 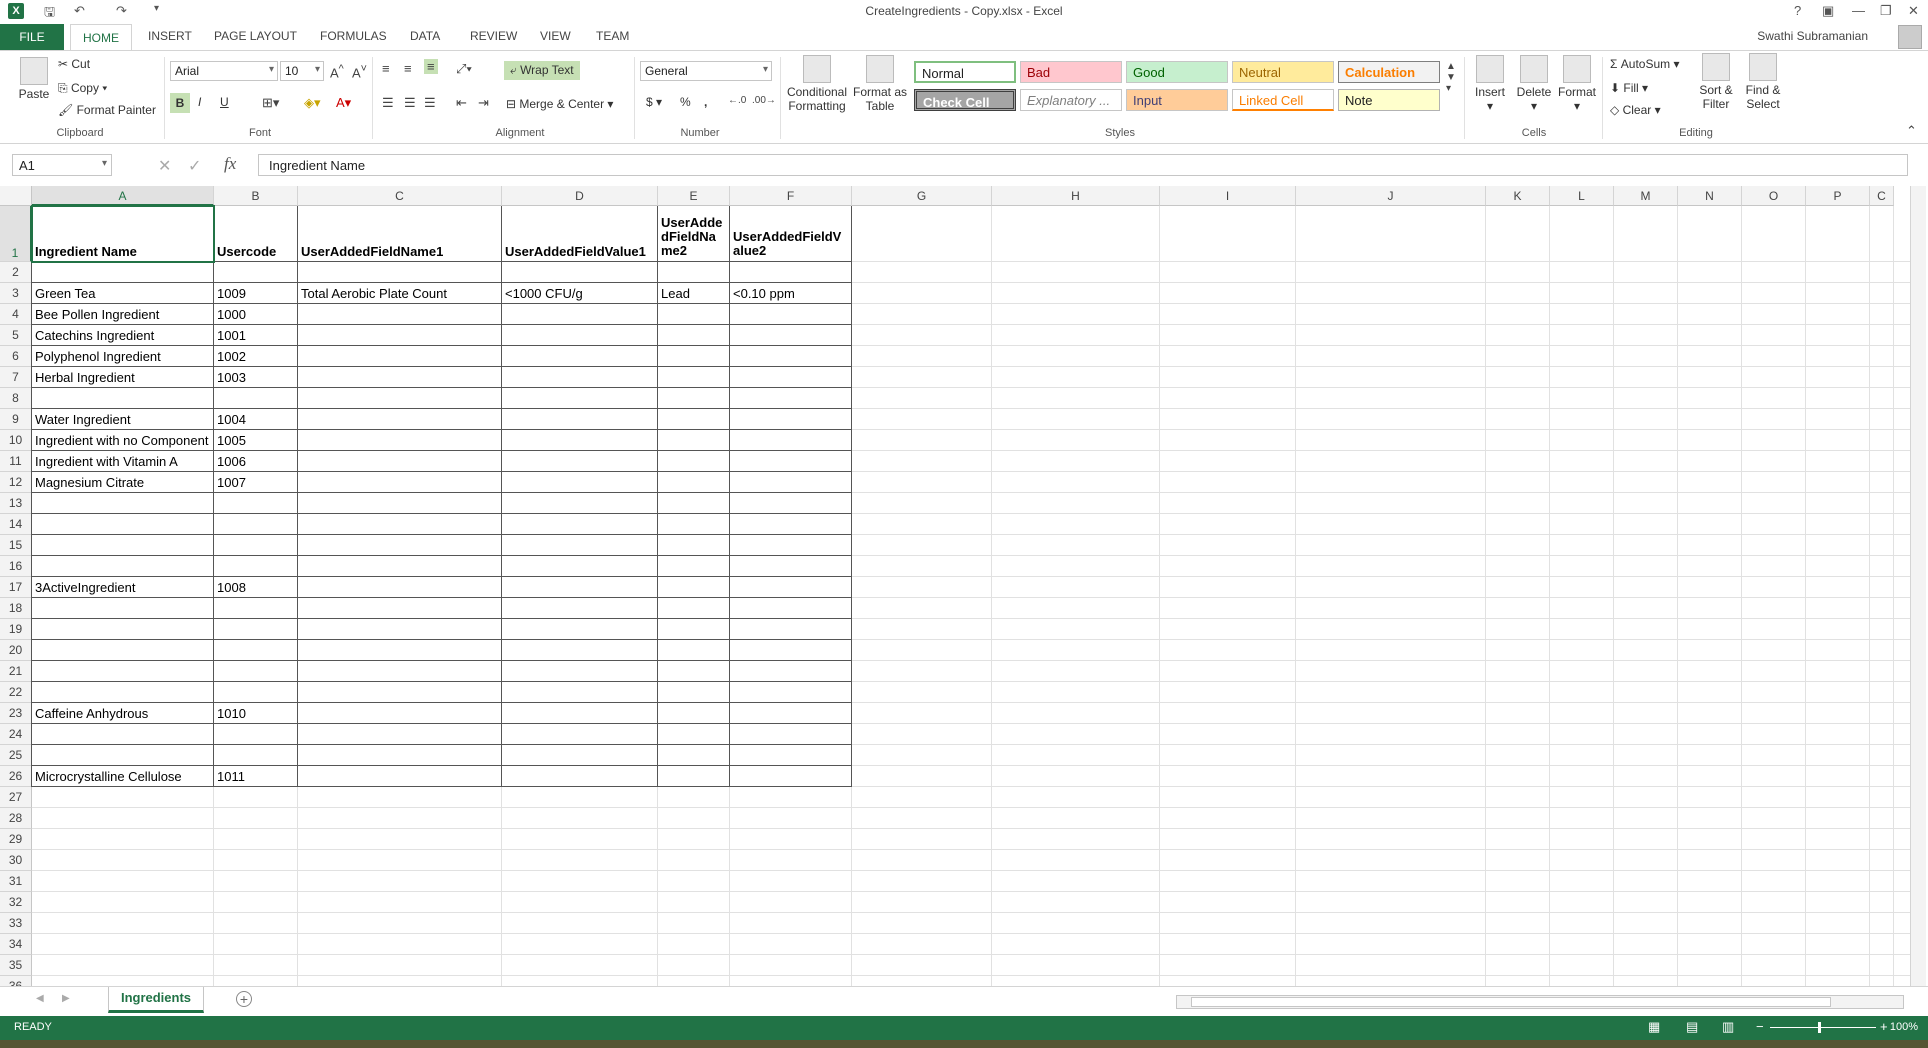 What do you see at coordinates (123, 378) in the screenshot?
I see `cell-a7: Herbal Ingredient` at bounding box center [123, 378].